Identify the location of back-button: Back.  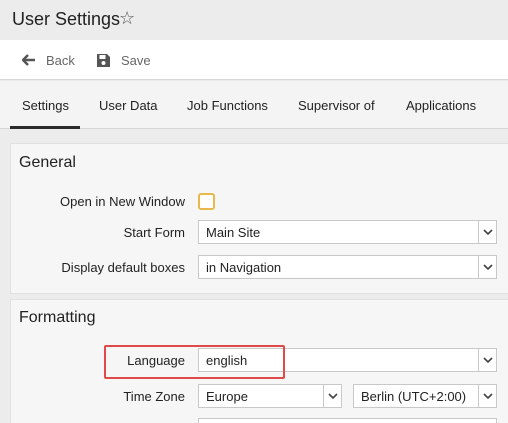
(48, 60).